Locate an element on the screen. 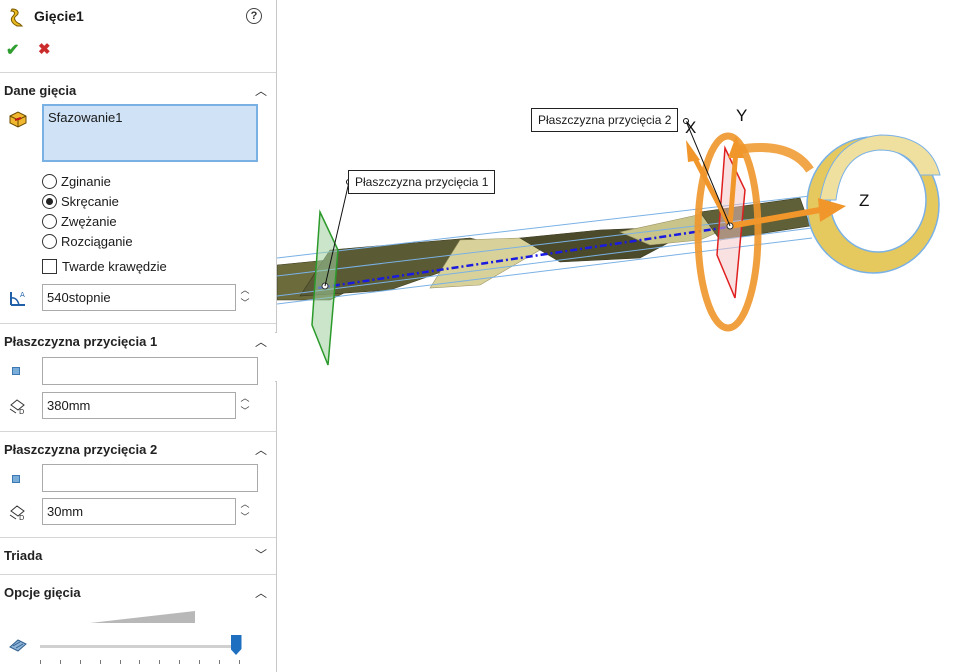 This screenshot has width=957, height=672. collapse-bend-data-chevron-icon: ︿ is located at coordinates (261, 90).